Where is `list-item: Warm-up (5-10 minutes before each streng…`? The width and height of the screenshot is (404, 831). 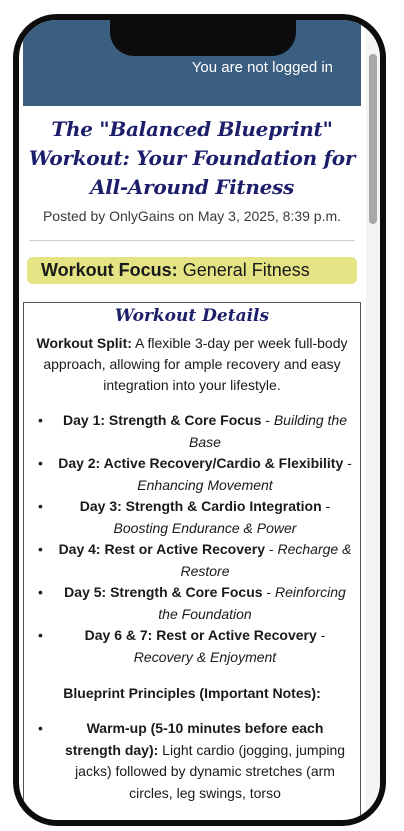
list-item: Warm-up (5-10 minutes before each streng… is located at coordinates (192, 761).